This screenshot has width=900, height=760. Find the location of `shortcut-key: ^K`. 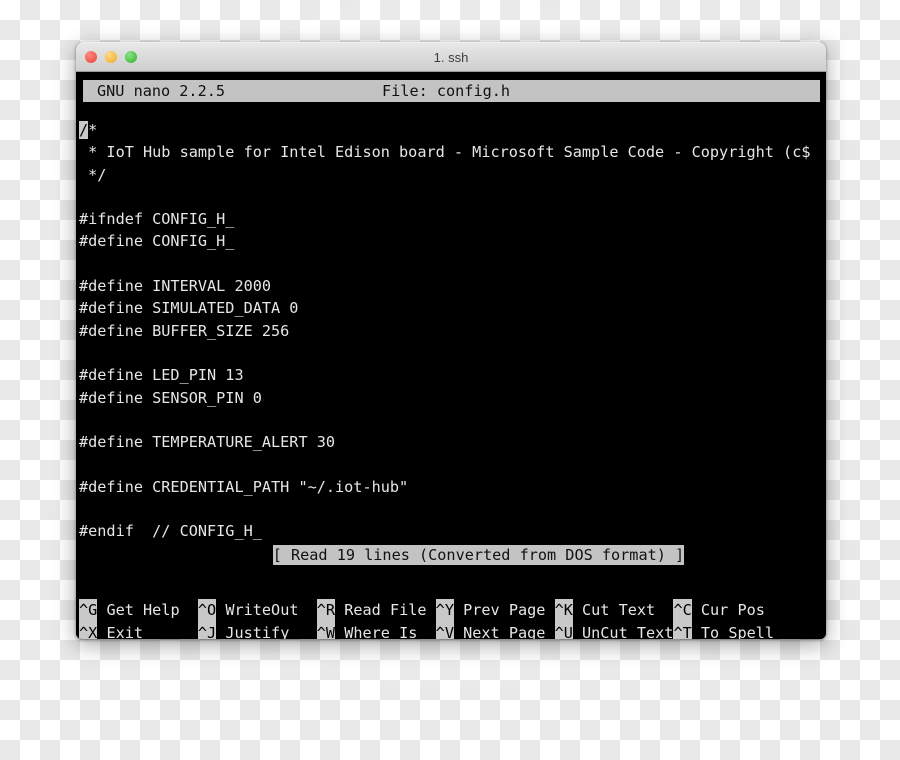

shortcut-key: ^K is located at coordinates (563, 610).